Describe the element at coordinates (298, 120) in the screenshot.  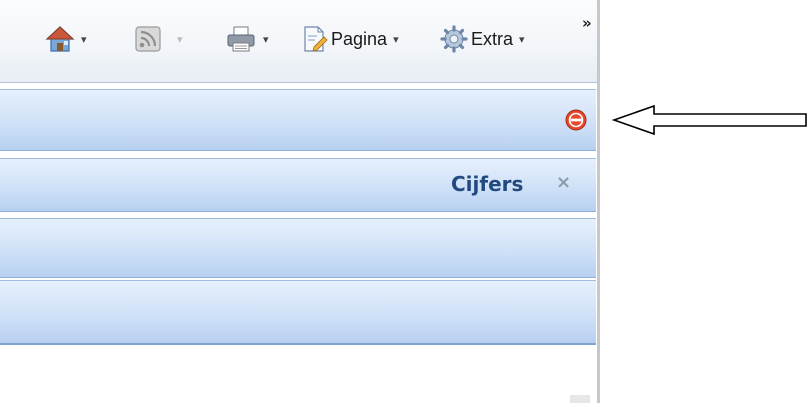
I see `header-bar` at that location.